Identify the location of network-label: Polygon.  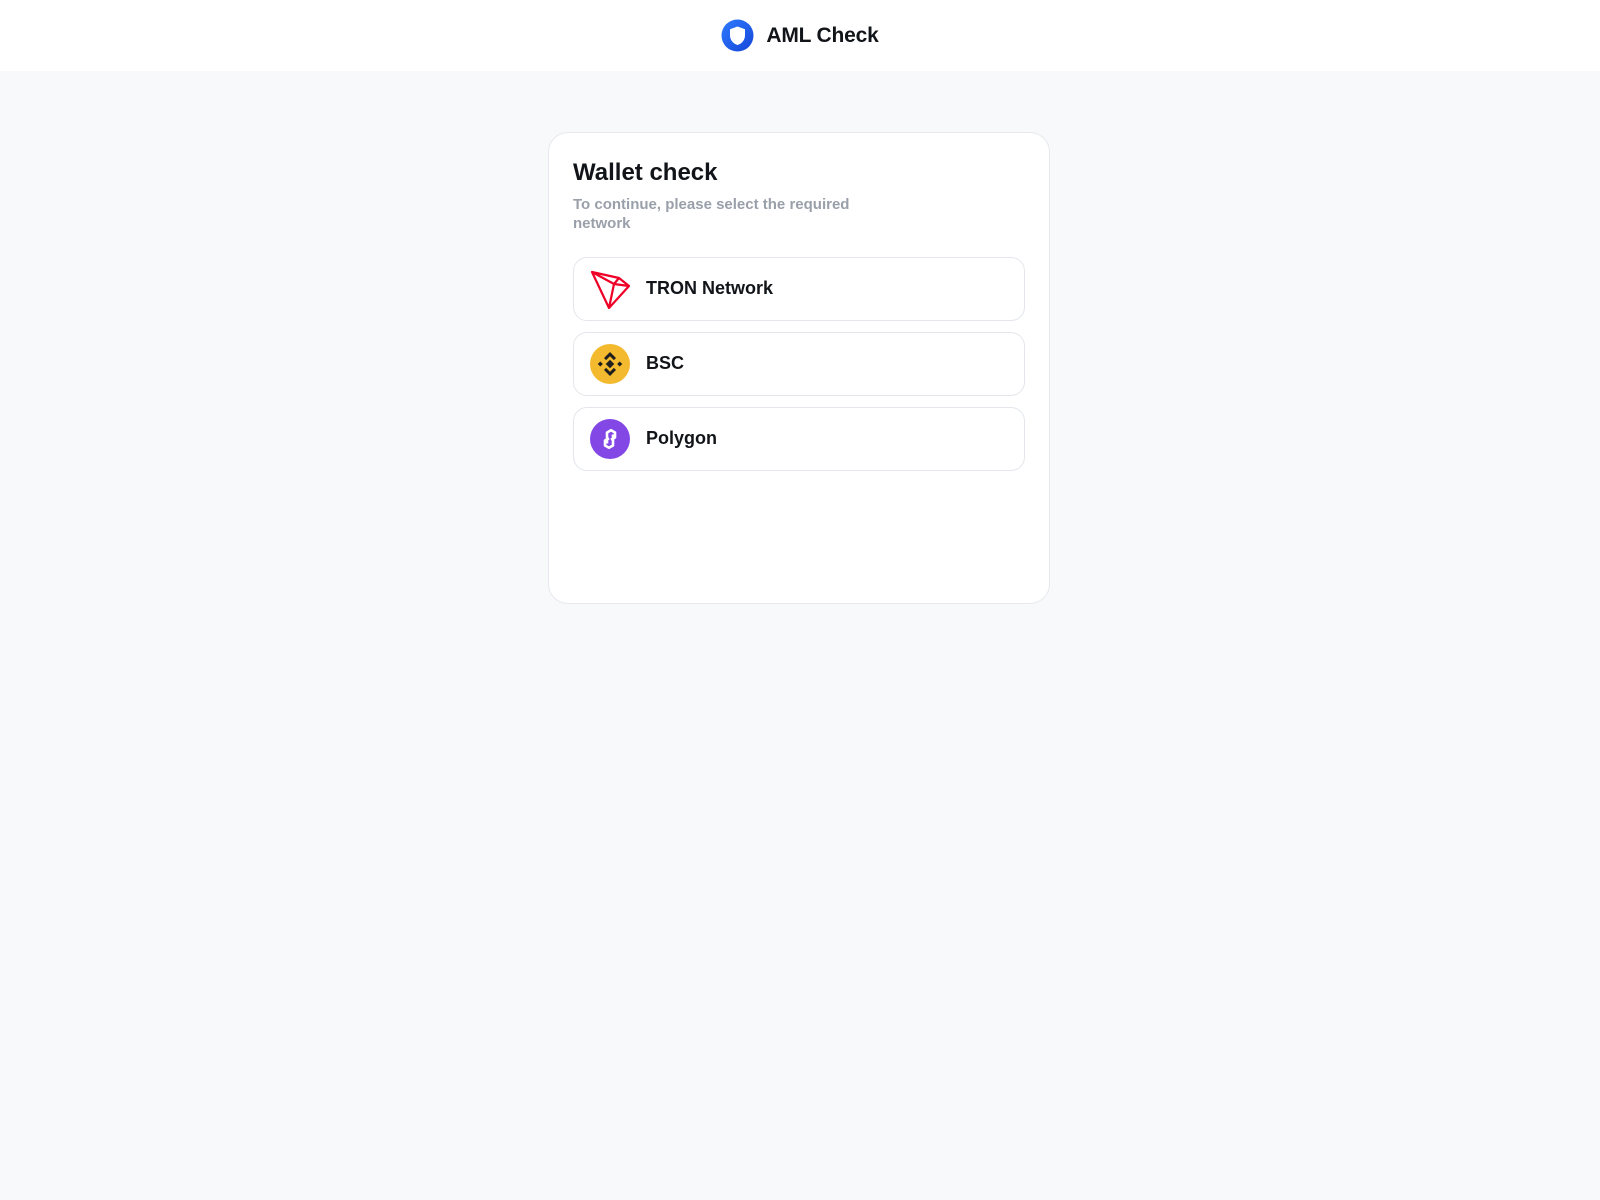
(681, 438).